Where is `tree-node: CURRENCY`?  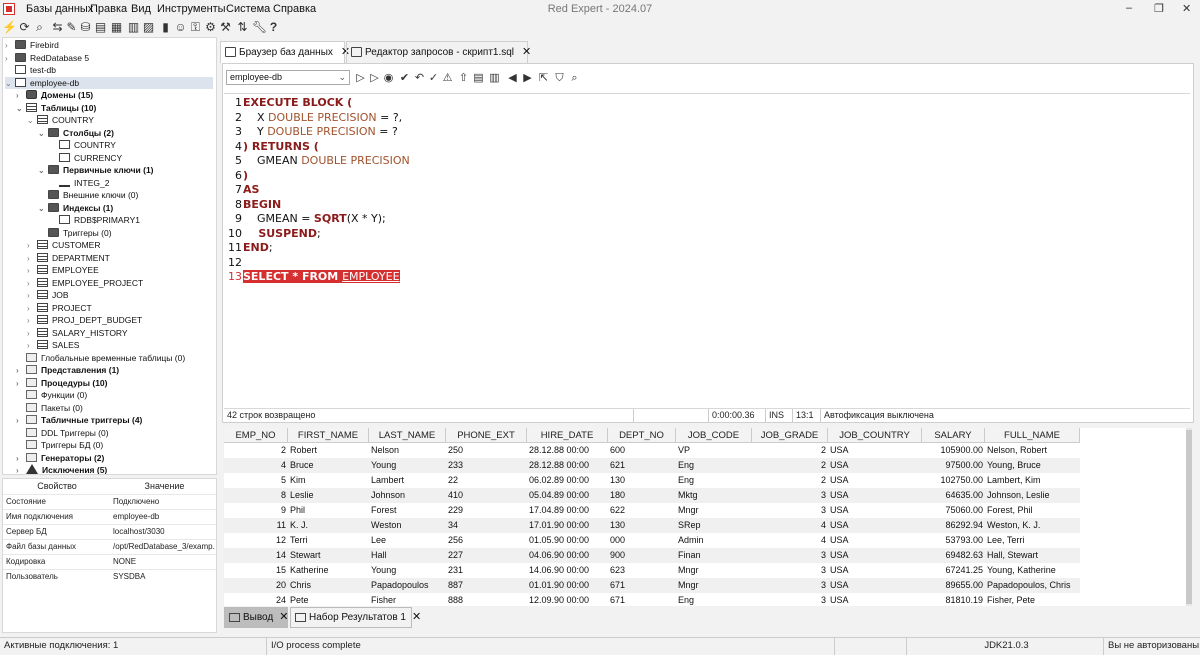 tree-node: CURRENCY is located at coordinates (131, 158).